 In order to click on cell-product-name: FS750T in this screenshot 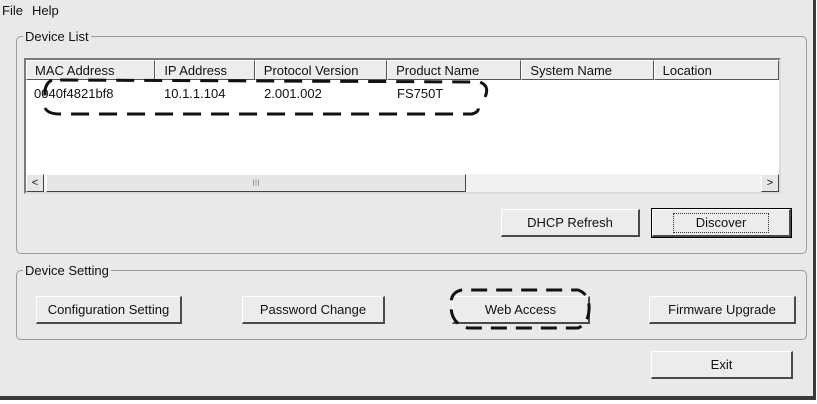, I will do `click(420, 93)`.